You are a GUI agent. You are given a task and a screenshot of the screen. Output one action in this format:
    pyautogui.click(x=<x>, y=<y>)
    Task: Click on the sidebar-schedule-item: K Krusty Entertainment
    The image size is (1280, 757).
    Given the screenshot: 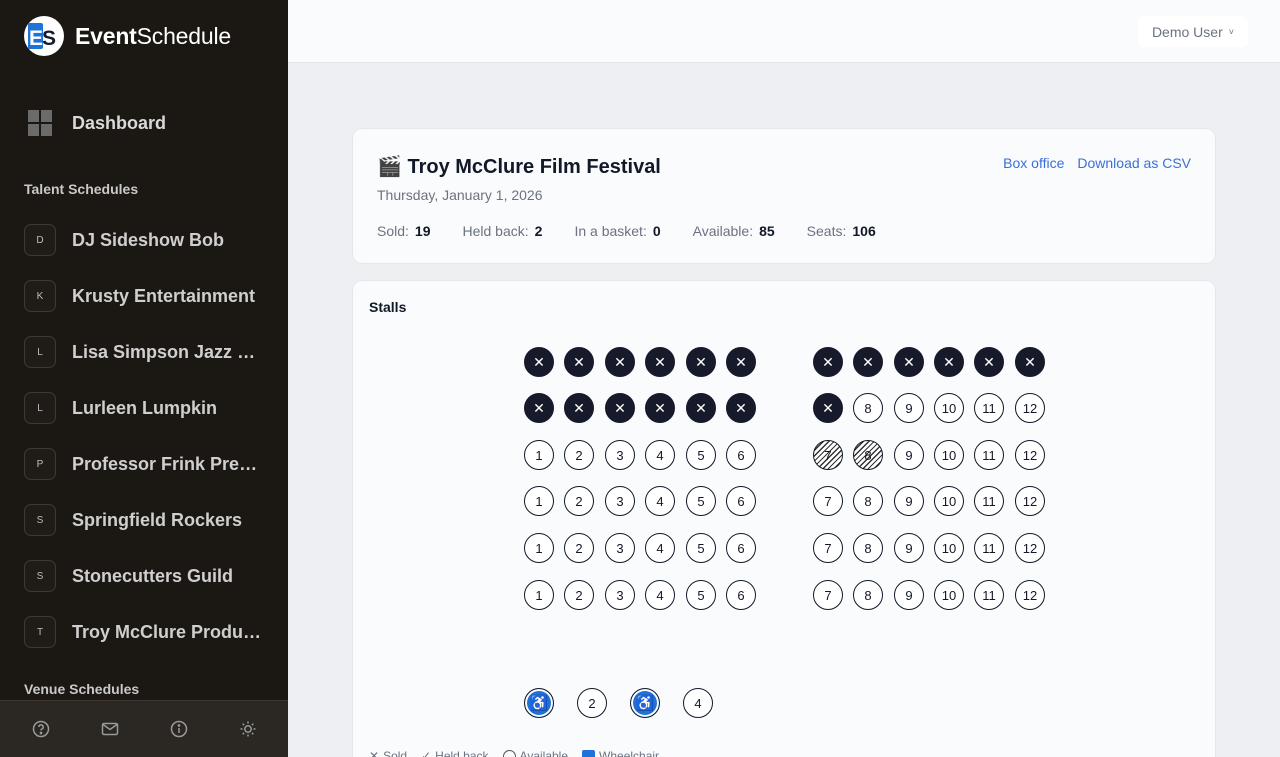 What is the action you would take?
    pyautogui.click(x=148, y=296)
    